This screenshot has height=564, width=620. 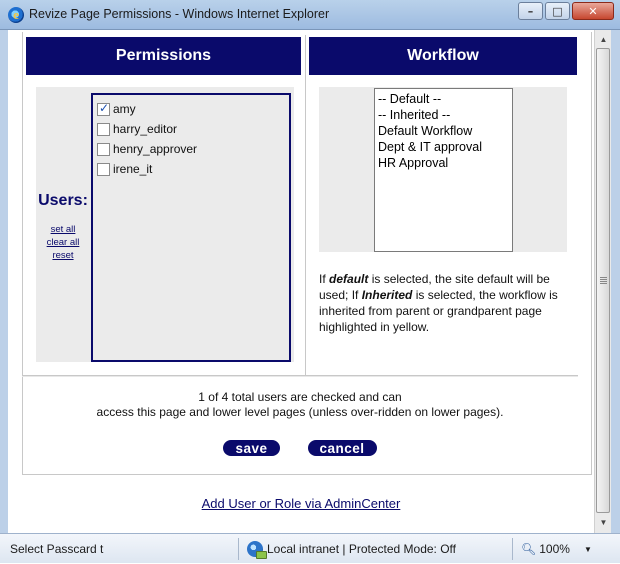 I want to click on user-checkbox-henry-approver, so click(x=103, y=149).